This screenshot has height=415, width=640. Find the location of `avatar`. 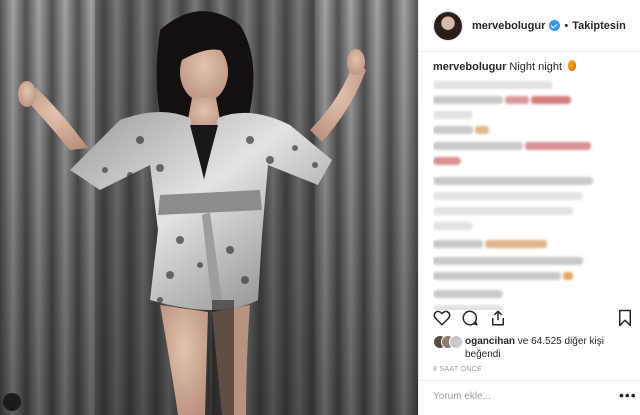

avatar is located at coordinates (456, 342).